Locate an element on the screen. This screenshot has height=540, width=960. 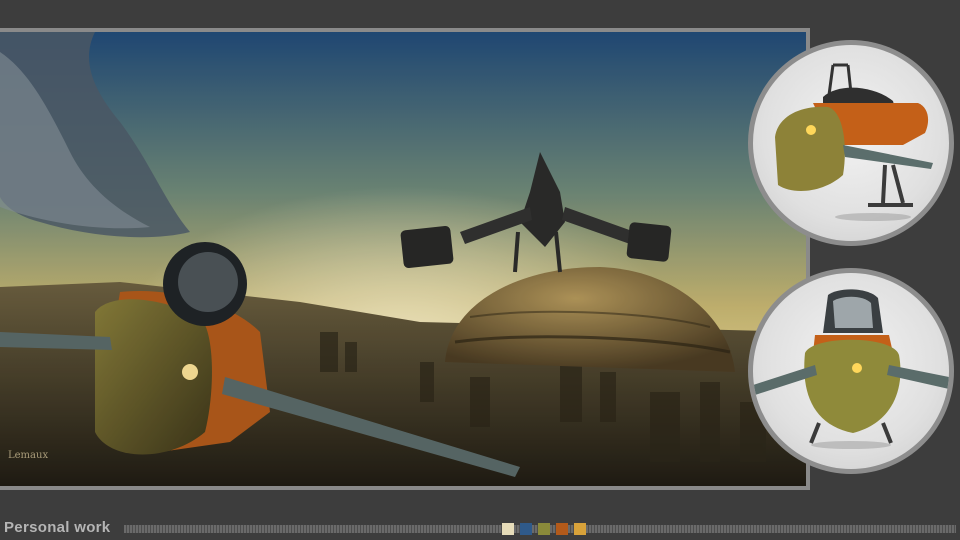
vehicle-side-view-illustration is located at coordinates (854, 142).